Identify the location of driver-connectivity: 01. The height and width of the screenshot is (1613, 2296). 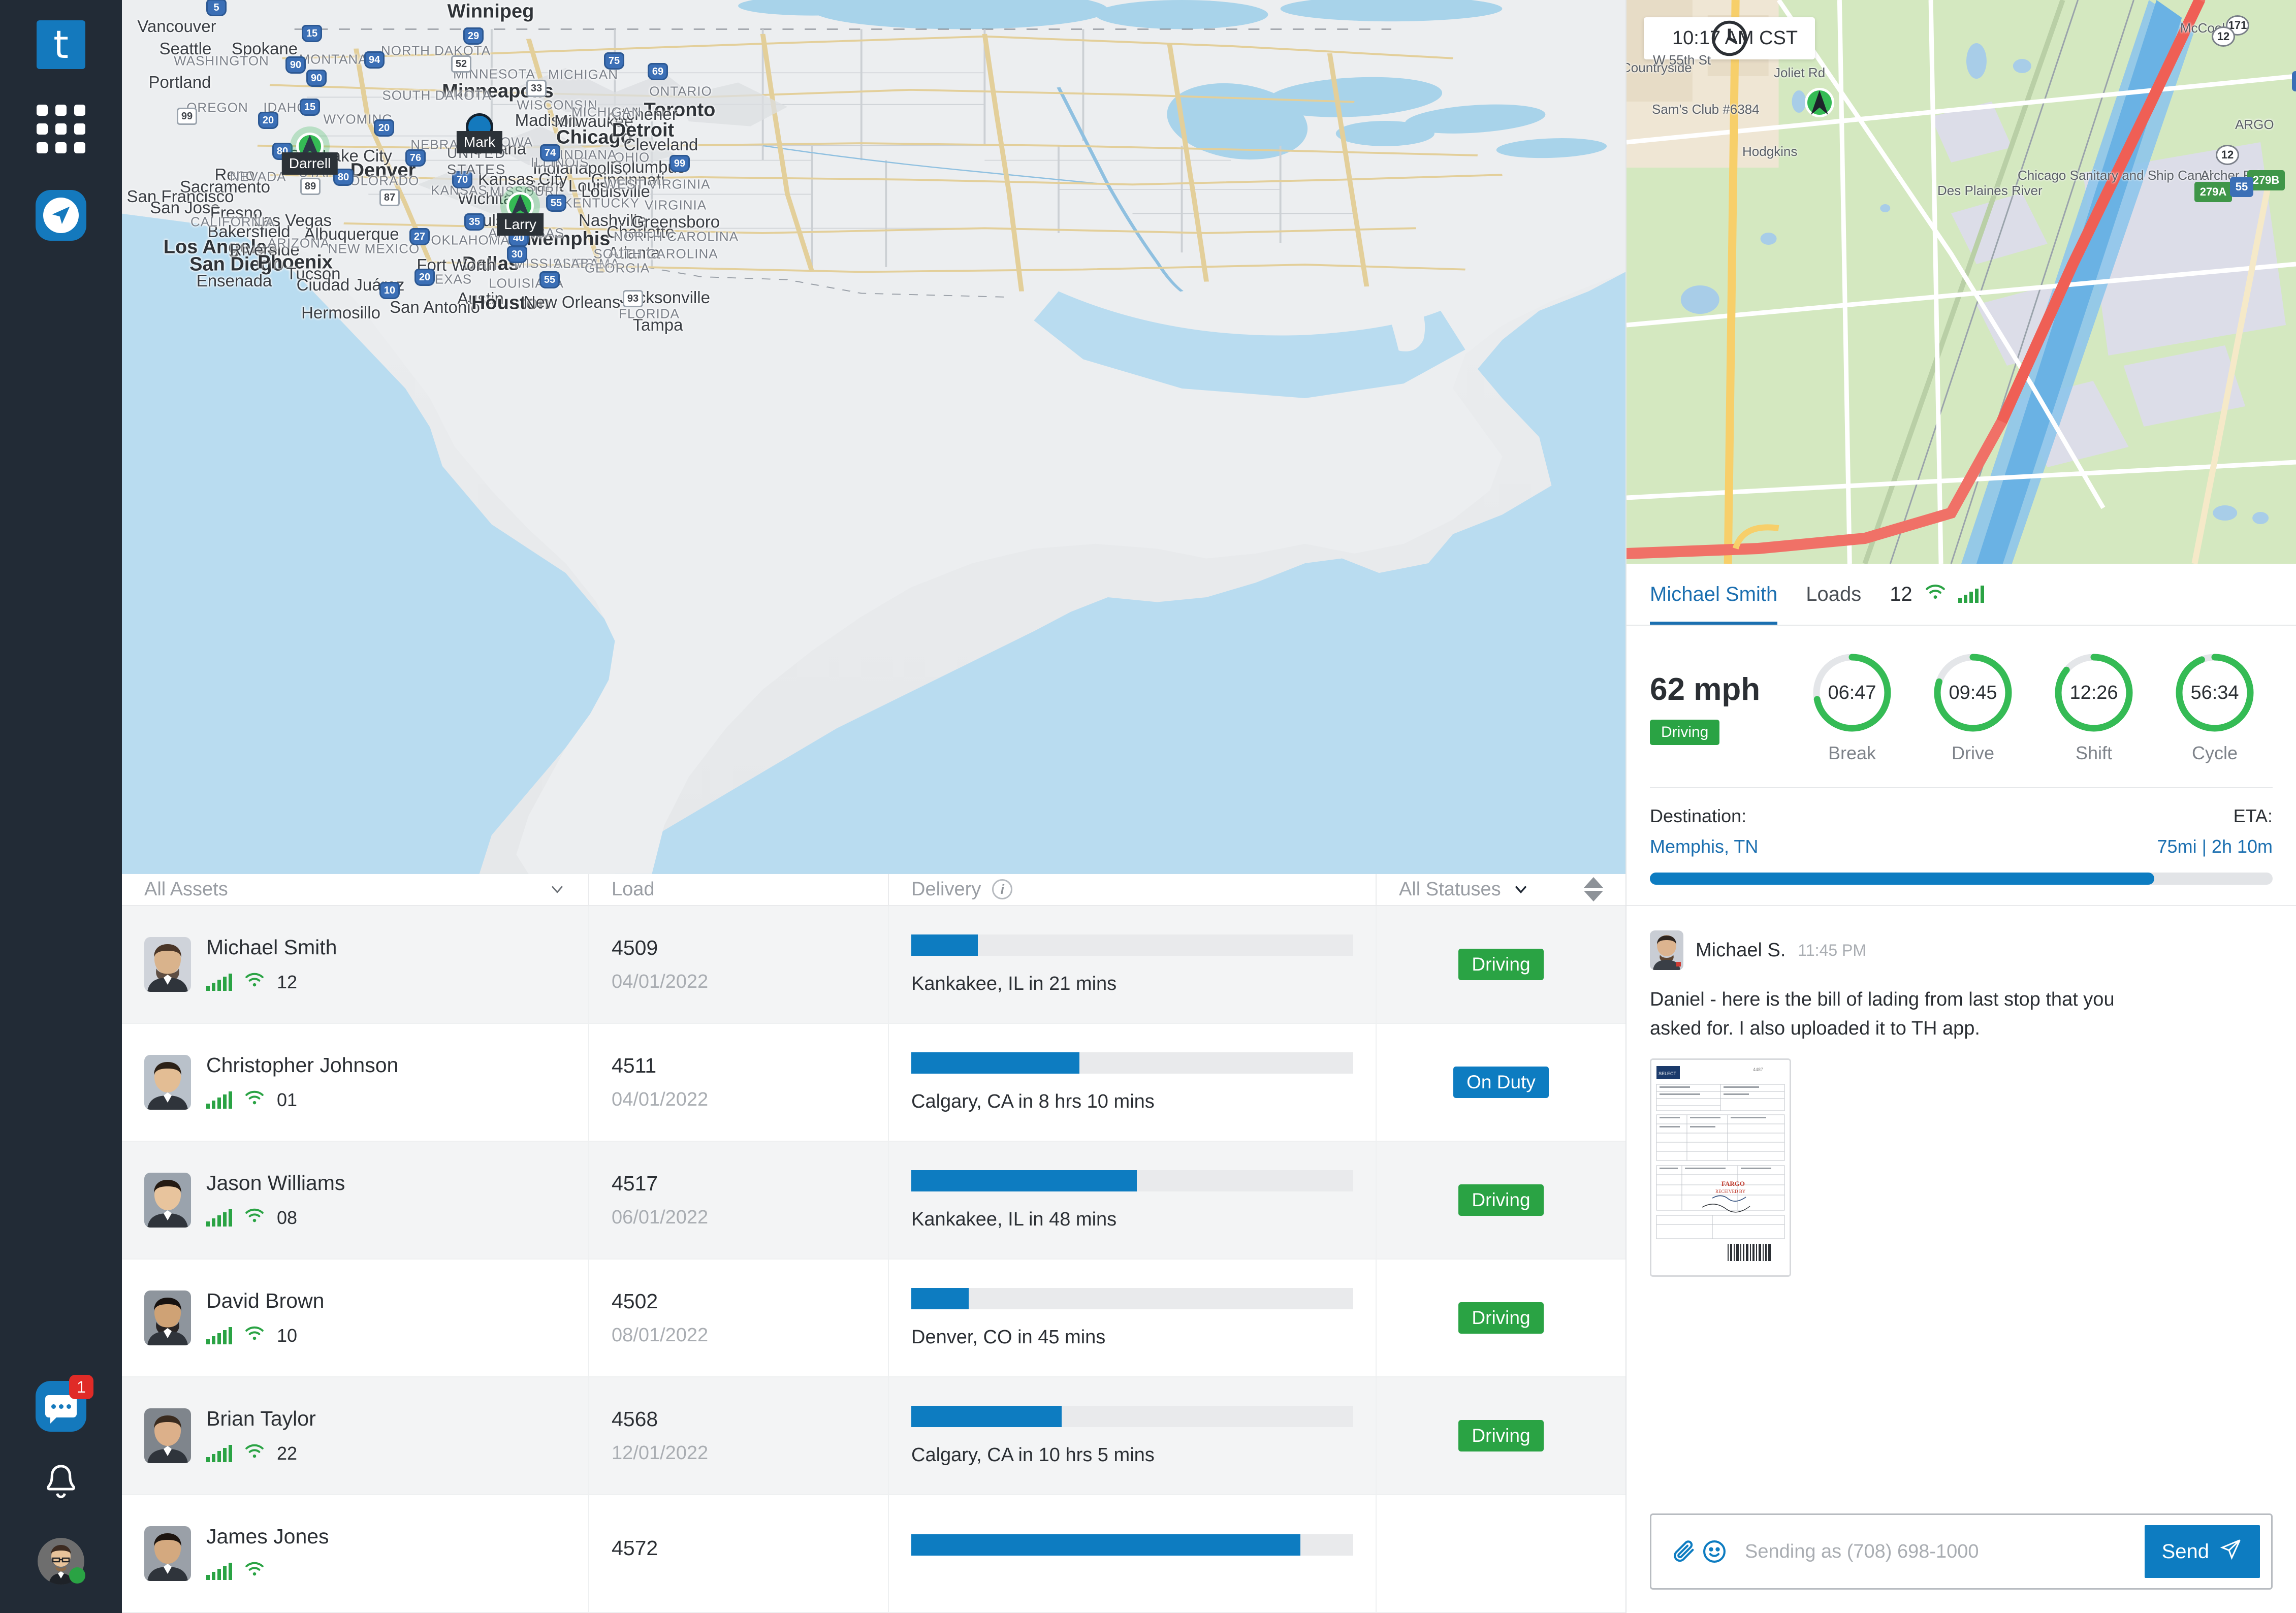
(302, 1099).